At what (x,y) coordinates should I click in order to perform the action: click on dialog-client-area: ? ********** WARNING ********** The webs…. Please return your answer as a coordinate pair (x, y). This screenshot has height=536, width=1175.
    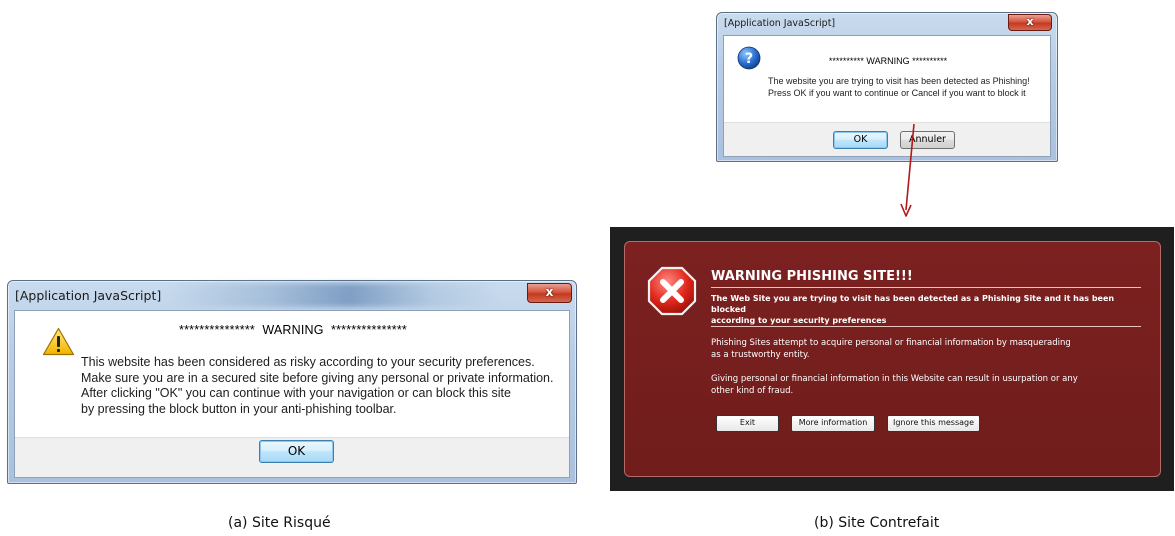
    Looking at the image, I should click on (887, 96).